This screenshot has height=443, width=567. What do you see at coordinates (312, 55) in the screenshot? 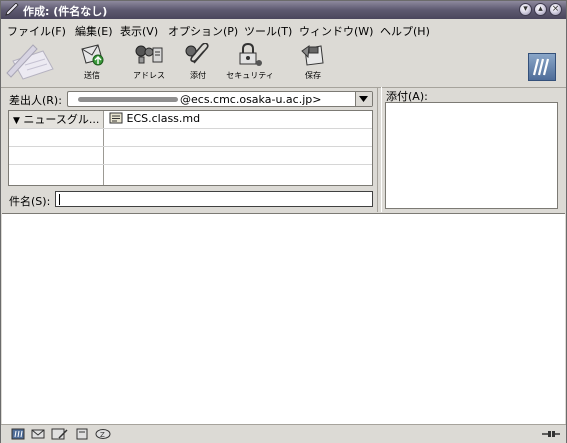
I see `save-icon` at bounding box center [312, 55].